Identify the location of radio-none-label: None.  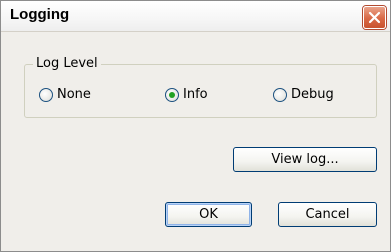
(74, 94).